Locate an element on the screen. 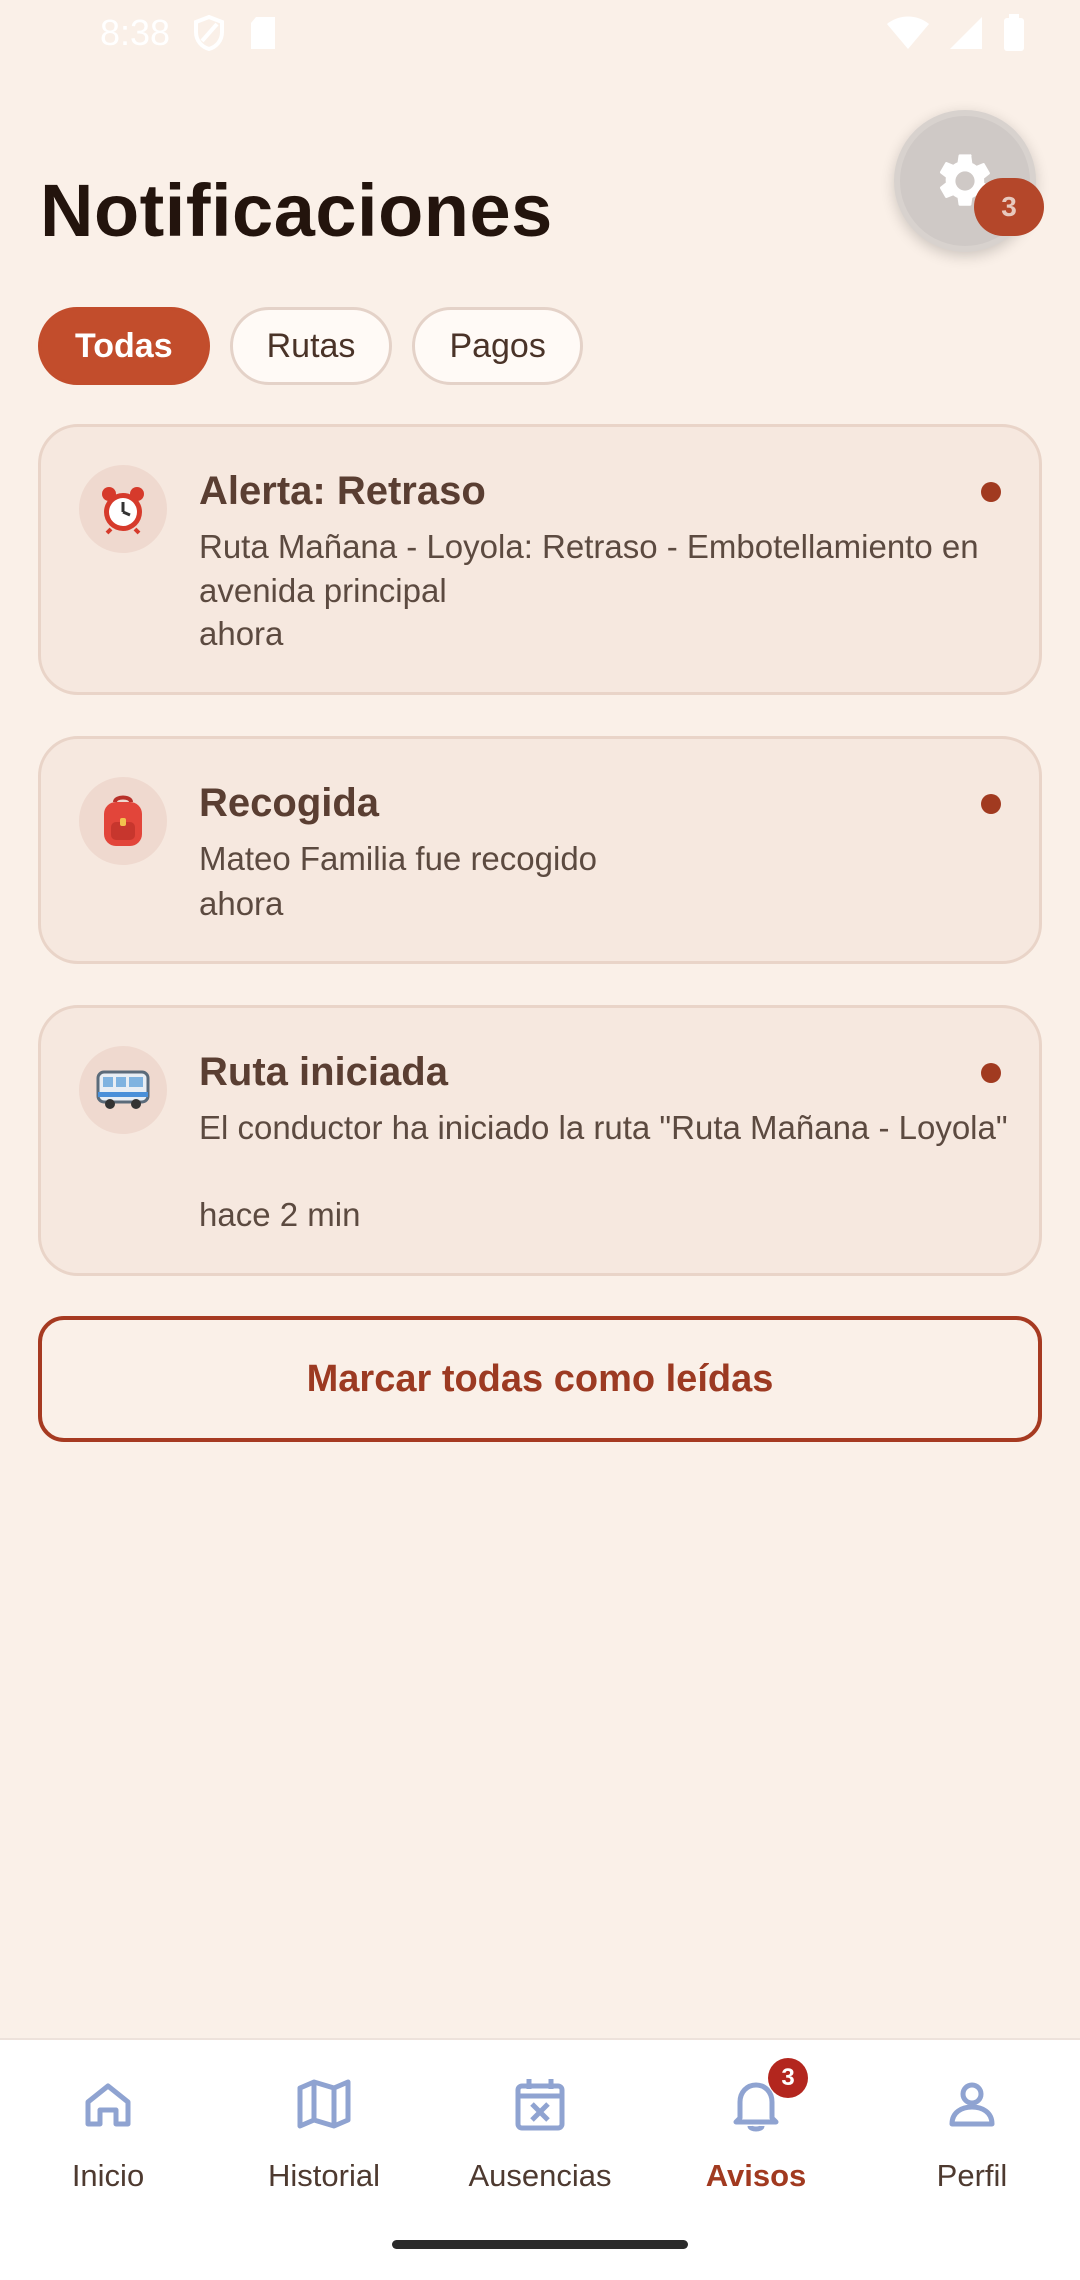 The height and width of the screenshot is (2280, 1080). notification-message: Mateo Familia fue recogido is located at coordinates (398, 858).